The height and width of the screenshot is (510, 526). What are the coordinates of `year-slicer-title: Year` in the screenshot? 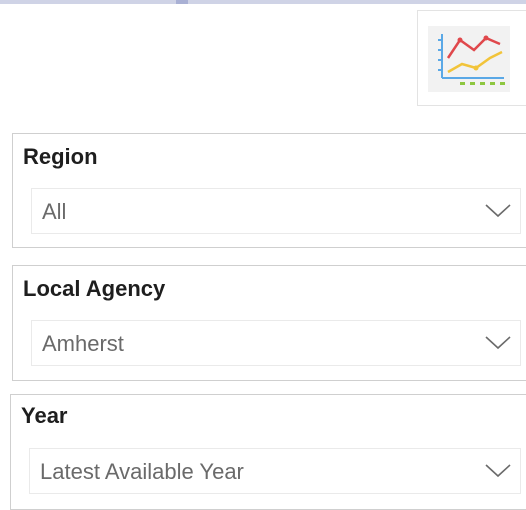 It's located at (44, 415).